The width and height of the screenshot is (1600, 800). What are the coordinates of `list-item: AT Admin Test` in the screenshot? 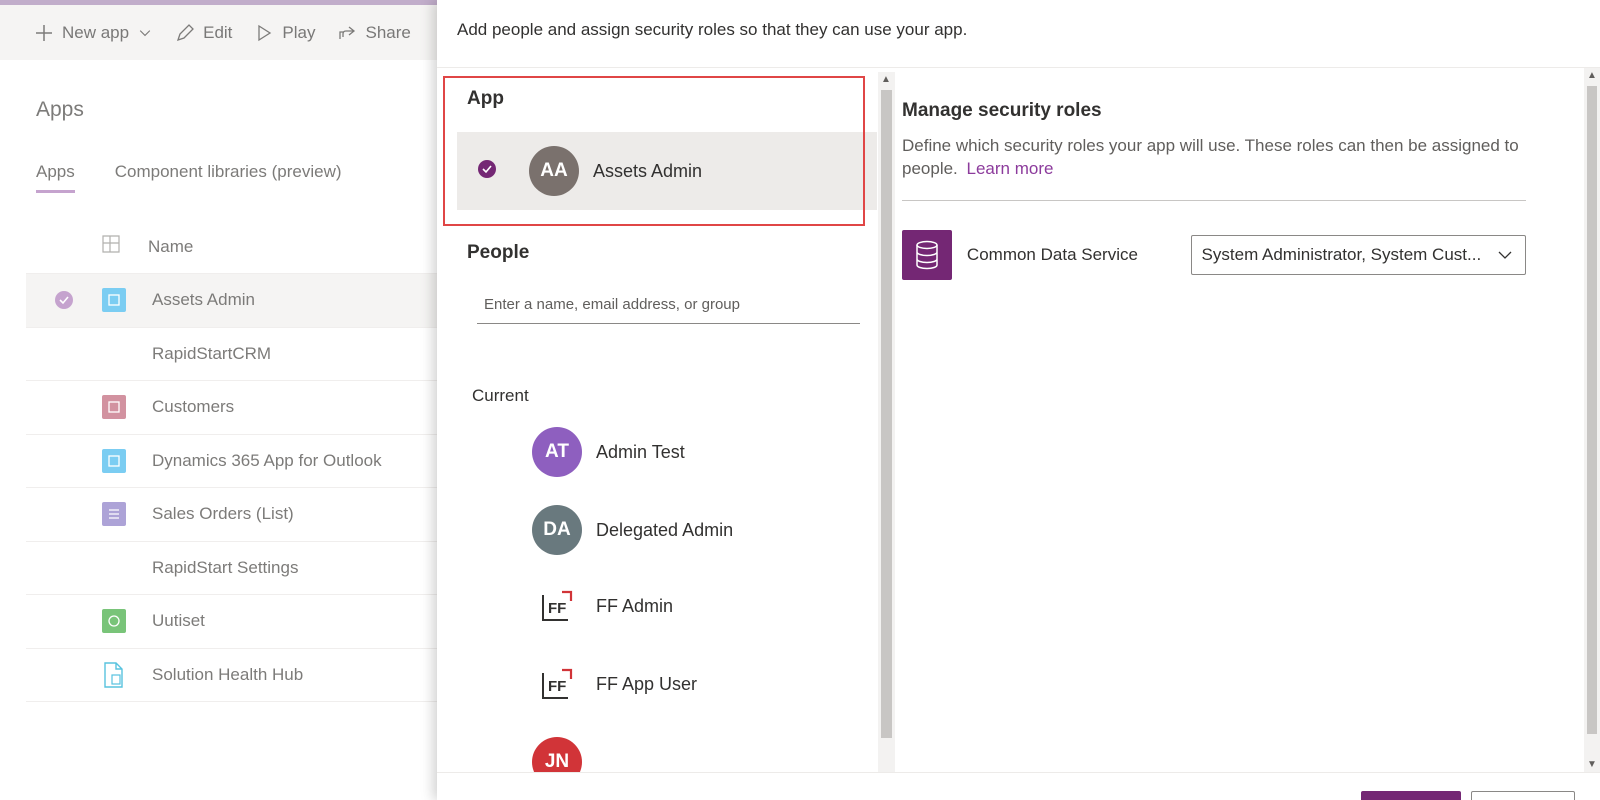 It's located at (608, 452).